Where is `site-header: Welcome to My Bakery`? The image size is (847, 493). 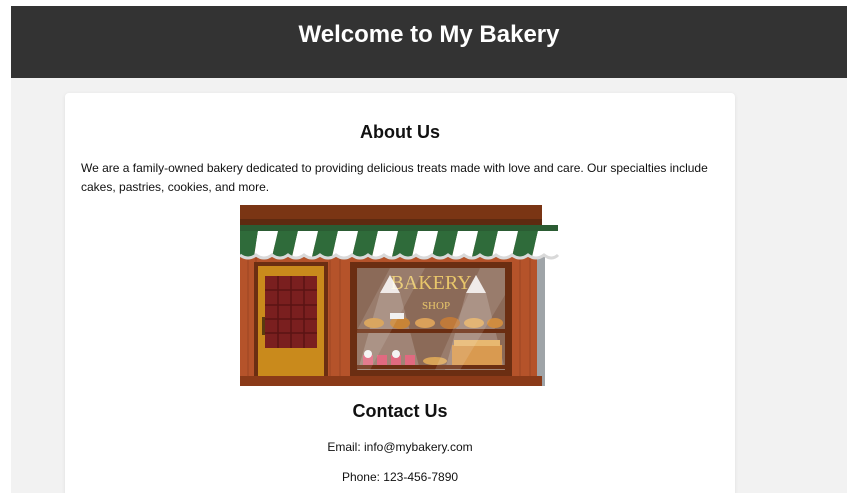
site-header: Welcome to My Bakery is located at coordinates (429, 42).